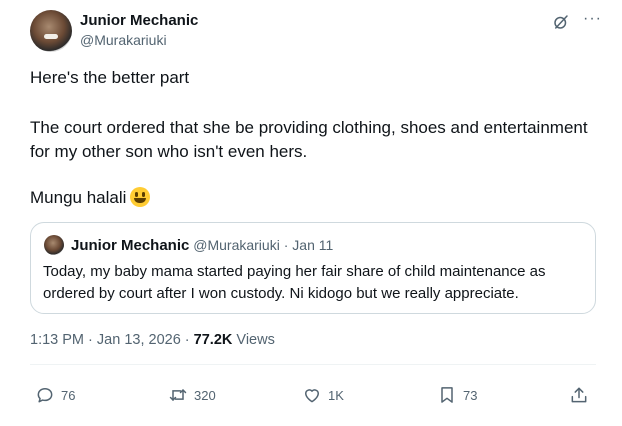 Image resolution: width=622 pixels, height=426 pixels. Describe the element at coordinates (54, 245) in the screenshot. I see `quoted-author-avatar` at that location.